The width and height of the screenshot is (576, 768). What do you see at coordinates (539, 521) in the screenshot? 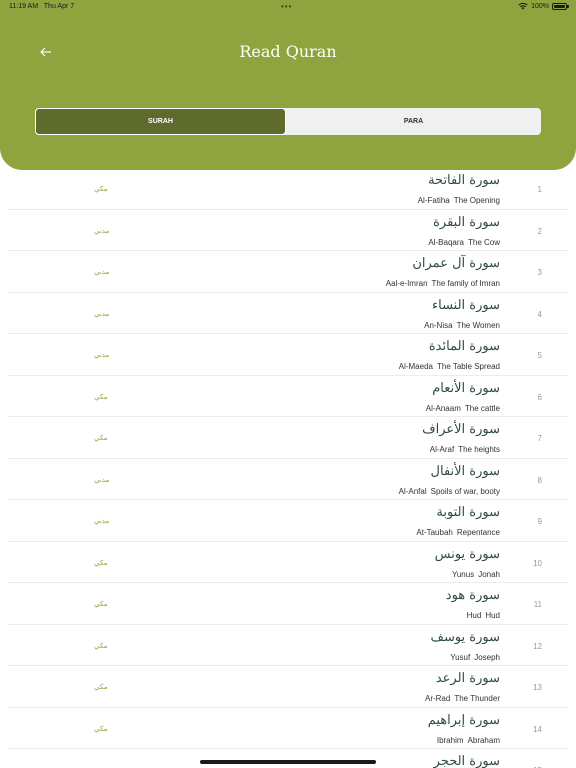
I see `surah-number: 9` at bounding box center [539, 521].